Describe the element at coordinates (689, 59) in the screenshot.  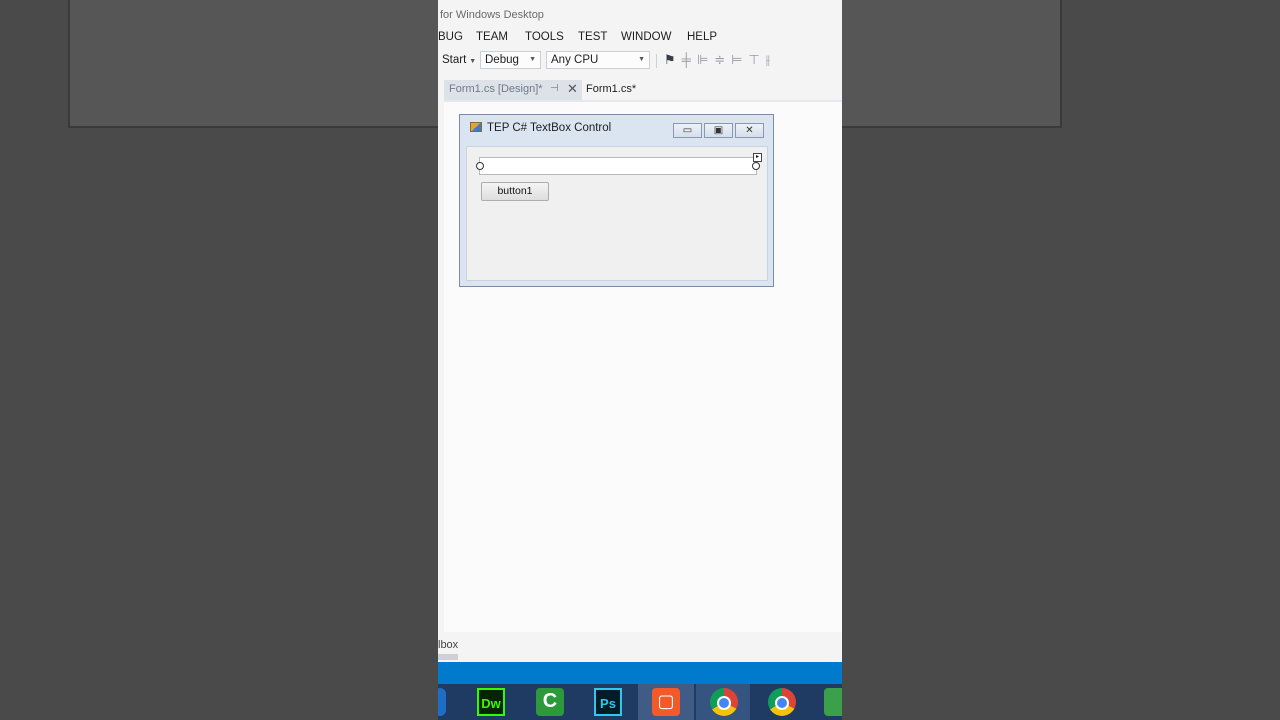
I see `align-grid-icon: ╪` at that location.